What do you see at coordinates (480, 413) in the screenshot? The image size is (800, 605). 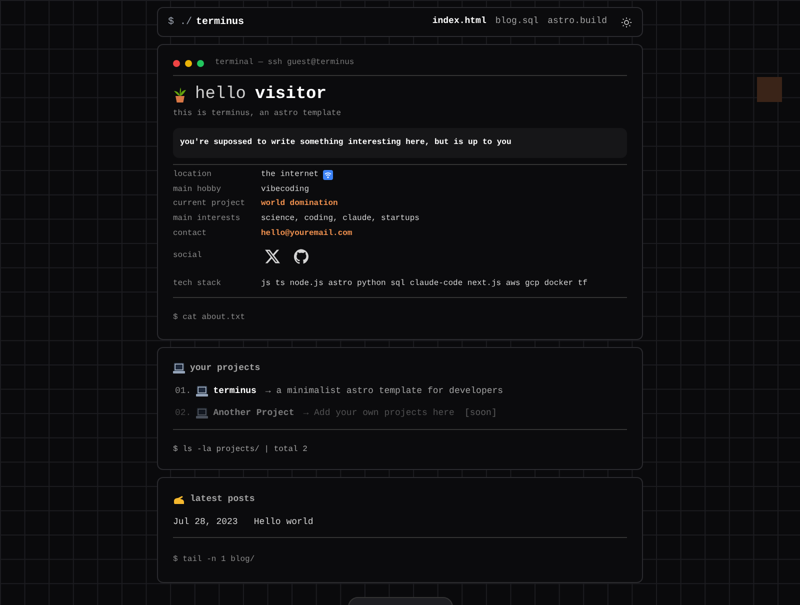 I see `project-tag: [soon]` at bounding box center [480, 413].